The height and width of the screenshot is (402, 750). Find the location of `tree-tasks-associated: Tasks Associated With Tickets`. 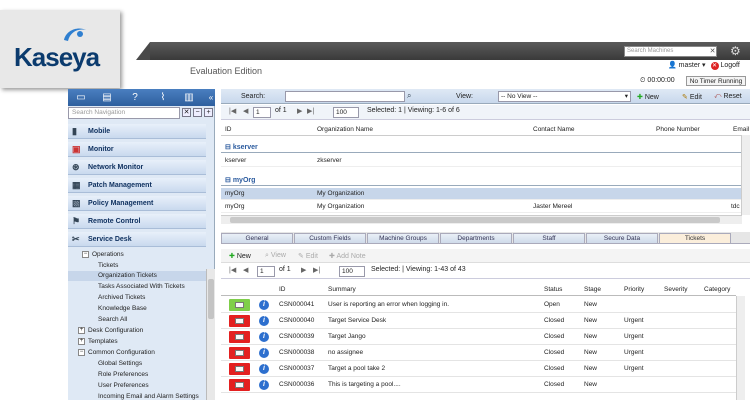

tree-tasks-associated: Tasks Associated With Tickets is located at coordinates (137, 287).